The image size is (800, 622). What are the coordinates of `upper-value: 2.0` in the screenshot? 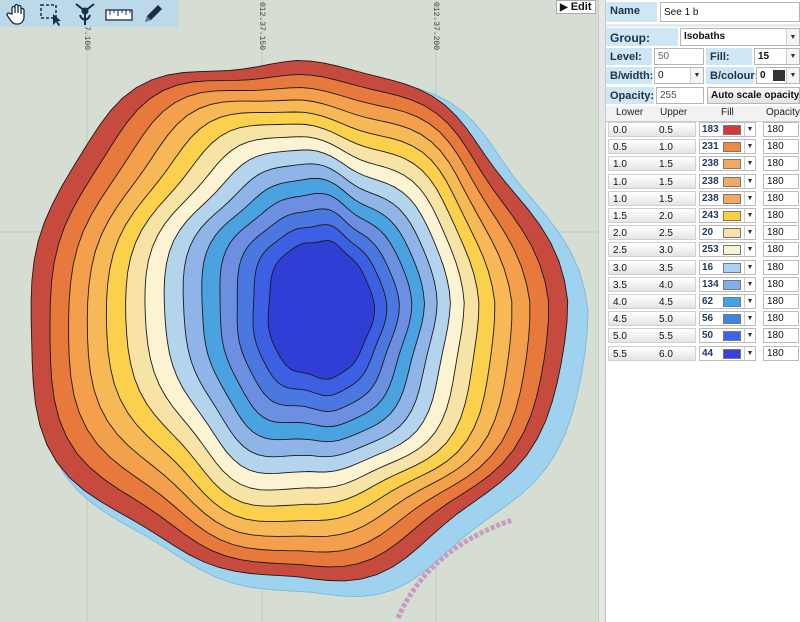 It's located at (666, 216).